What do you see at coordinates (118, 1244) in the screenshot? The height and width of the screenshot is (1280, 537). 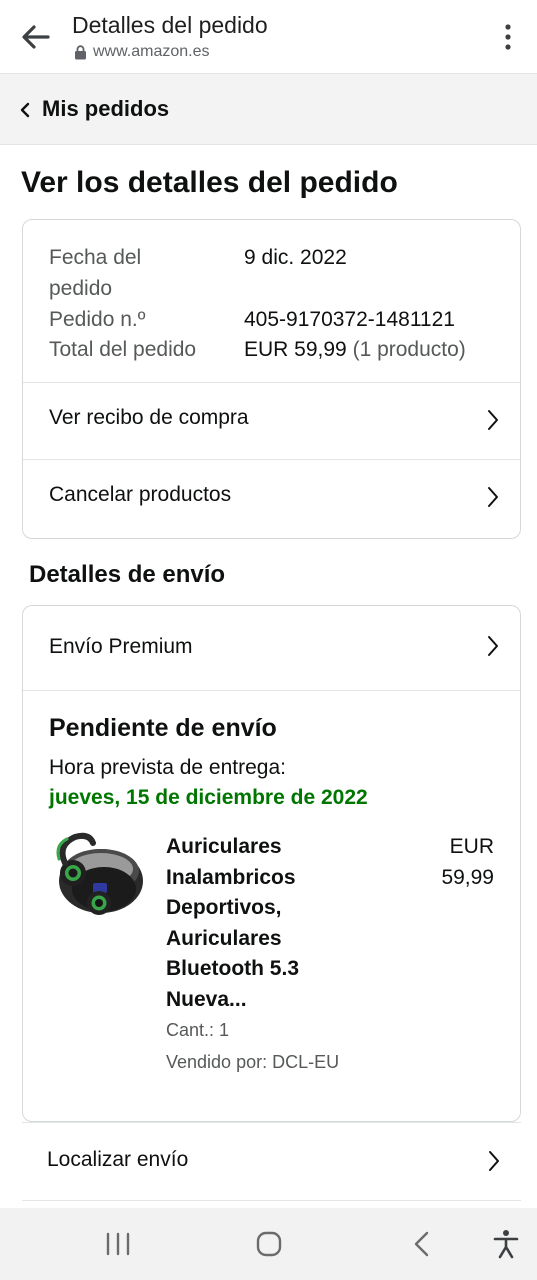 I see `recent-apps-icon` at bounding box center [118, 1244].